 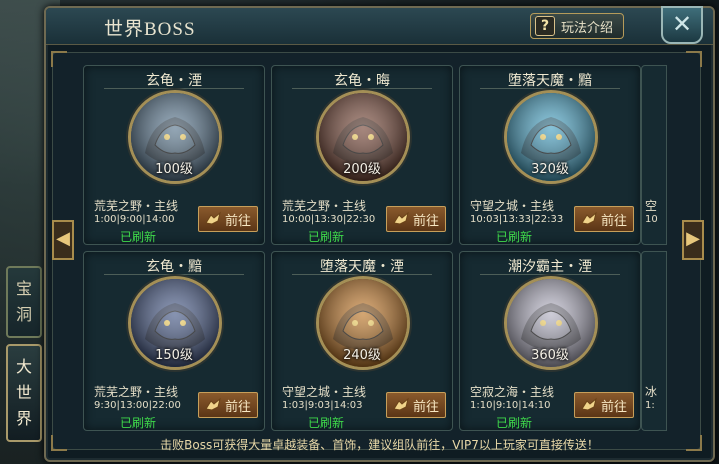 I want to click on boss-level: 100级, so click(x=174, y=169).